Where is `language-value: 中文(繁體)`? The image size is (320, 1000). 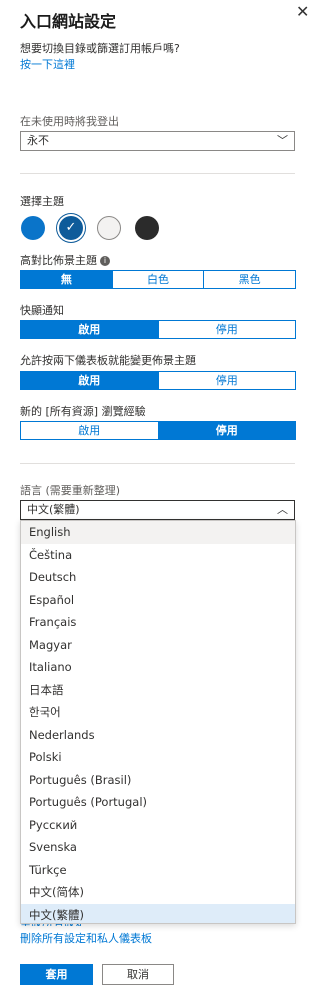
language-value: 中文(繁體) is located at coordinates (53, 509).